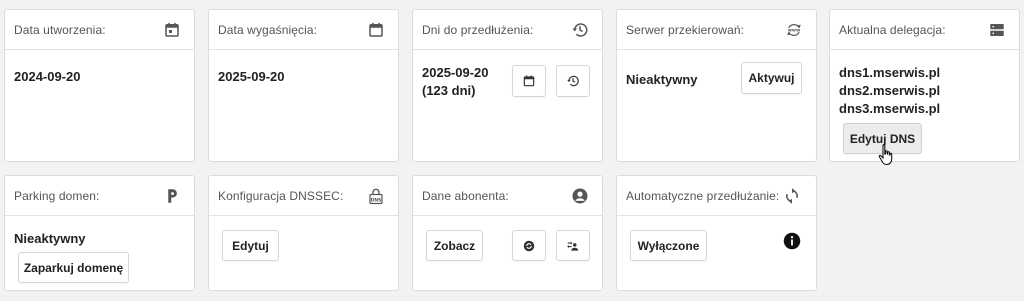 The image size is (1024, 301). I want to click on card-header: Data wygaśnięcia:, so click(303, 30).